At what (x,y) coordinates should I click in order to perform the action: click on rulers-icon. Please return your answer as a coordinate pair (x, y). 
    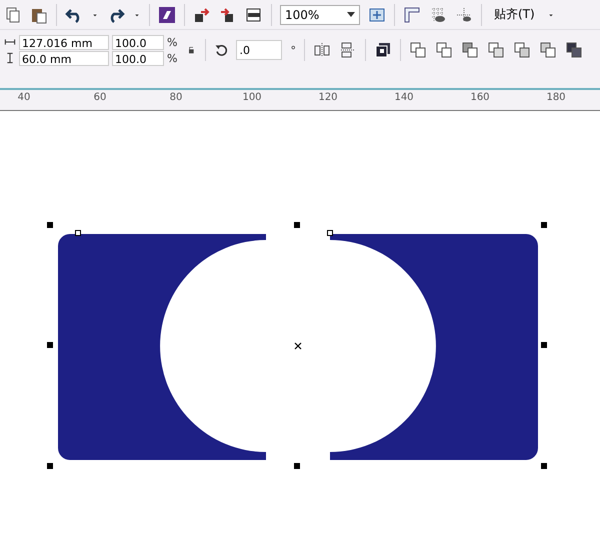
    Looking at the image, I should click on (412, 15).